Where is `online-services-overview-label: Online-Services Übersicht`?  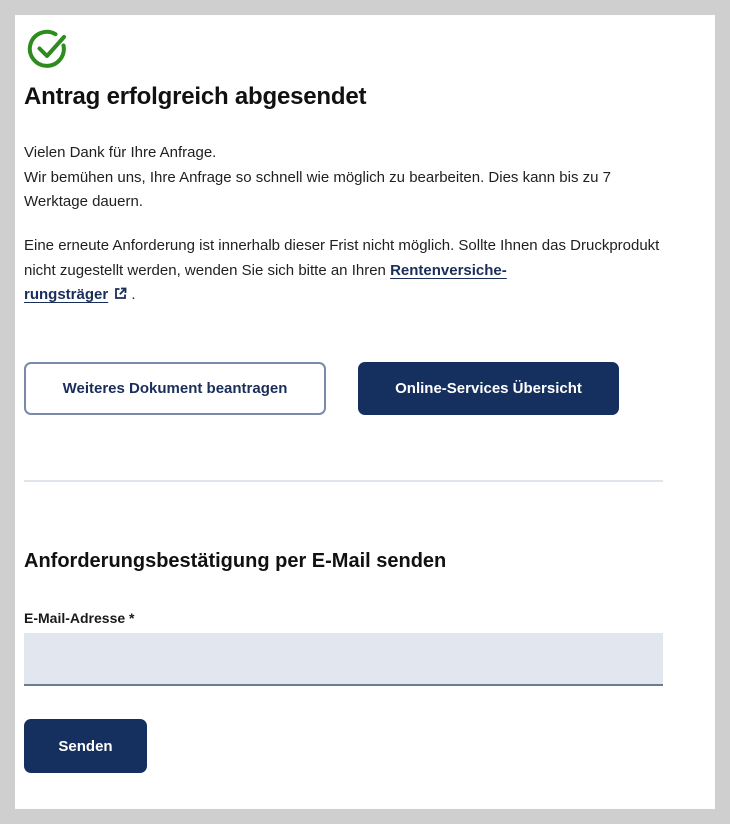
online-services-overview-label: Online-Services Übersicht is located at coordinates (488, 388).